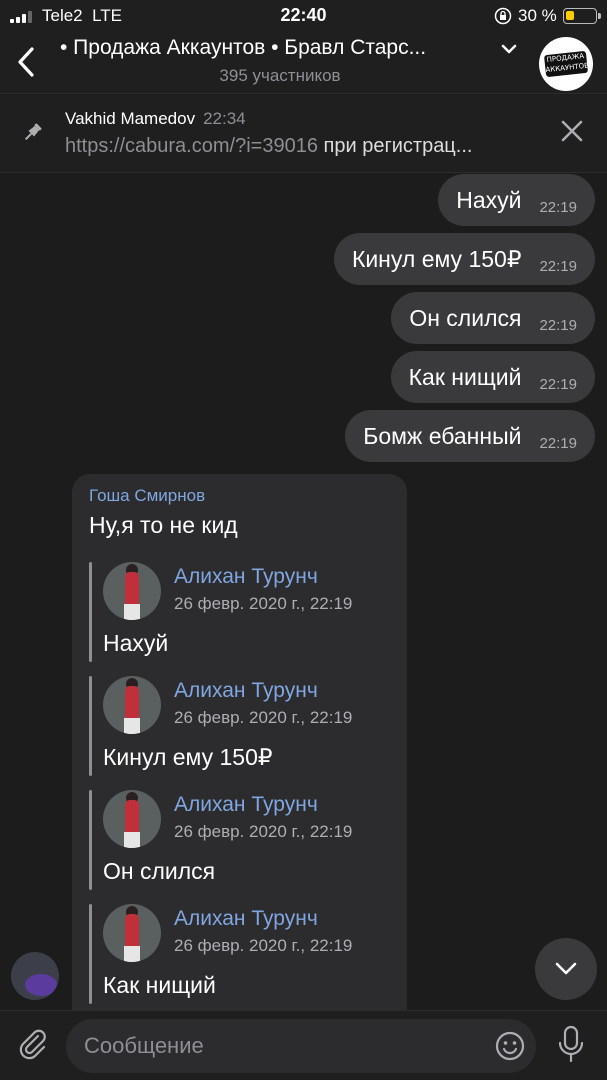  What do you see at coordinates (147, 496) in the screenshot?
I see `sender-name: Гоша Смирнов` at bounding box center [147, 496].